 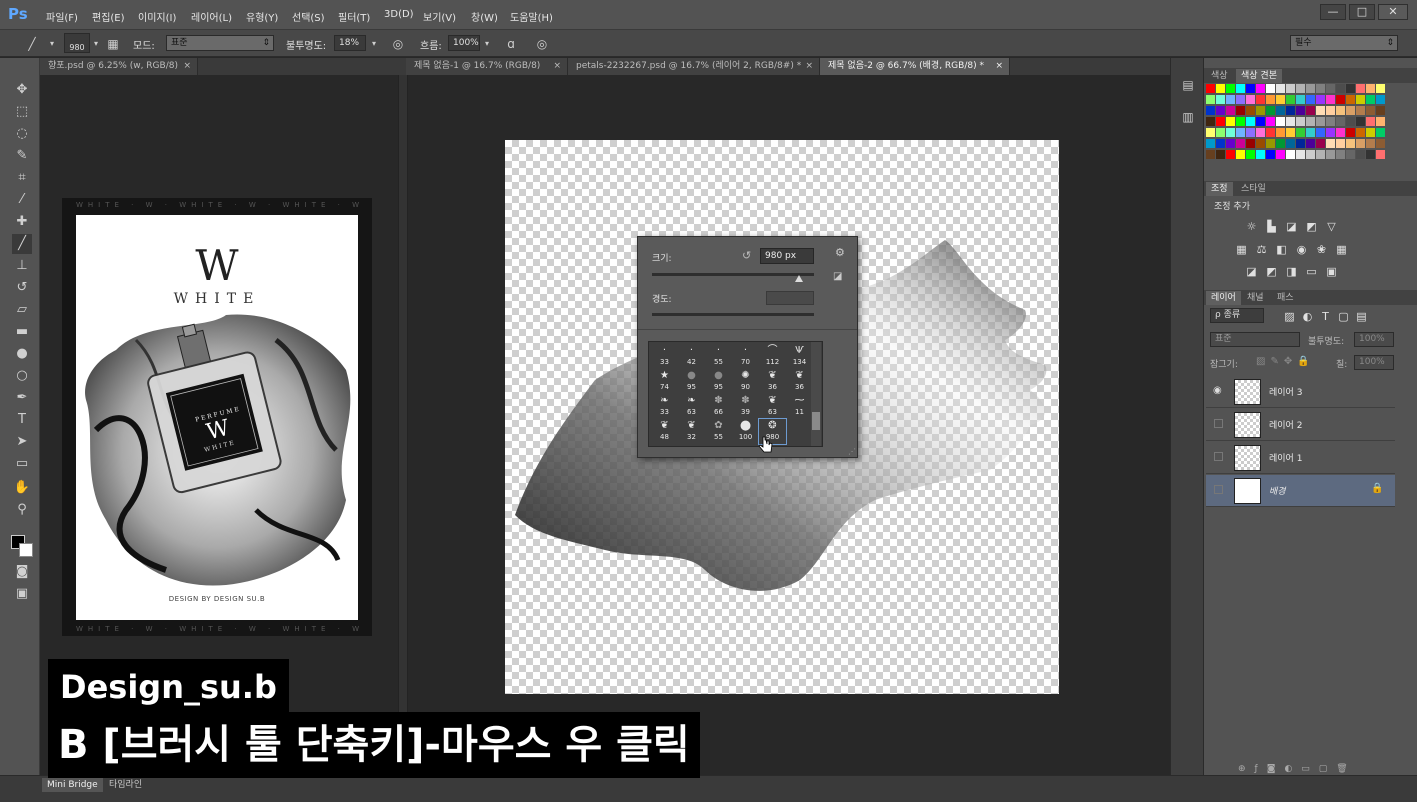 I want to click on filter-pixel-icon: ▨, so click(x=1289, y=316).